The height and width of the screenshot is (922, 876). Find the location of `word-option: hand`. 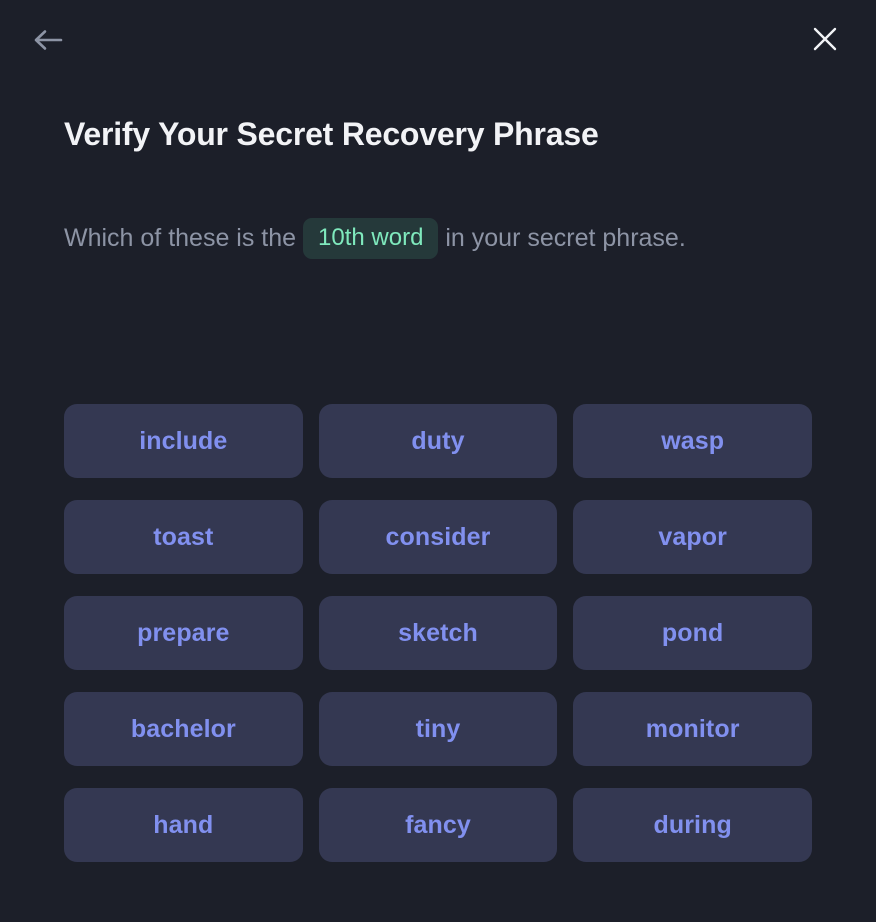

word-option: hand is located at coordinates (183, 825).